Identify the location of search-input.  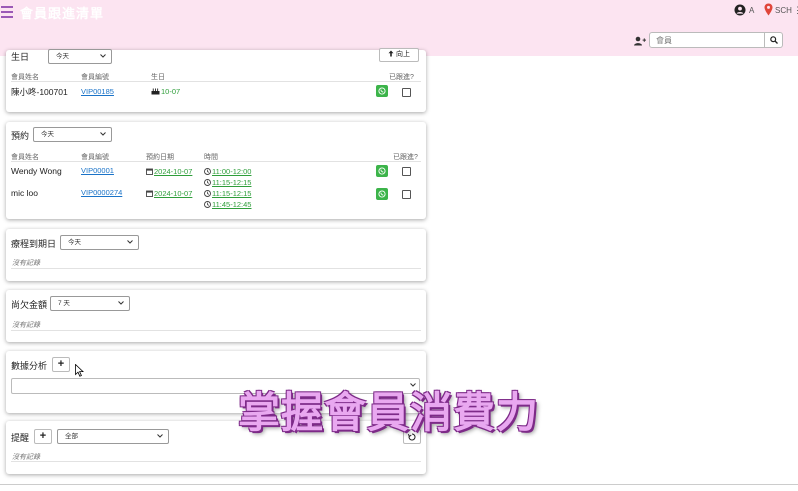
(707, 40).